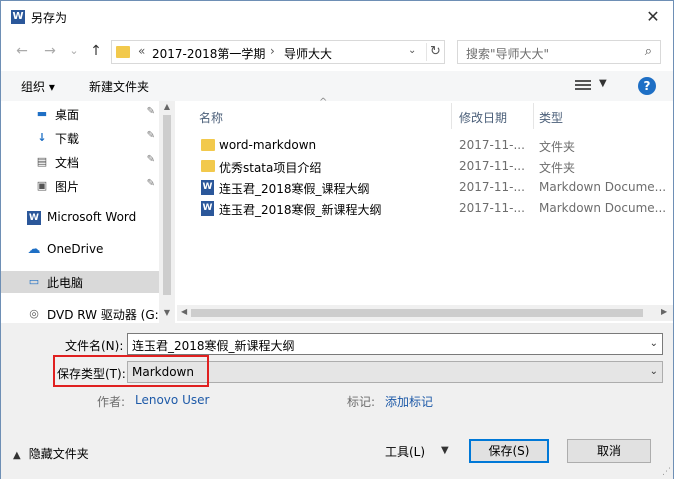  I want to click on recent-locations-chevron-icon: ⌄, so click(74, 51).